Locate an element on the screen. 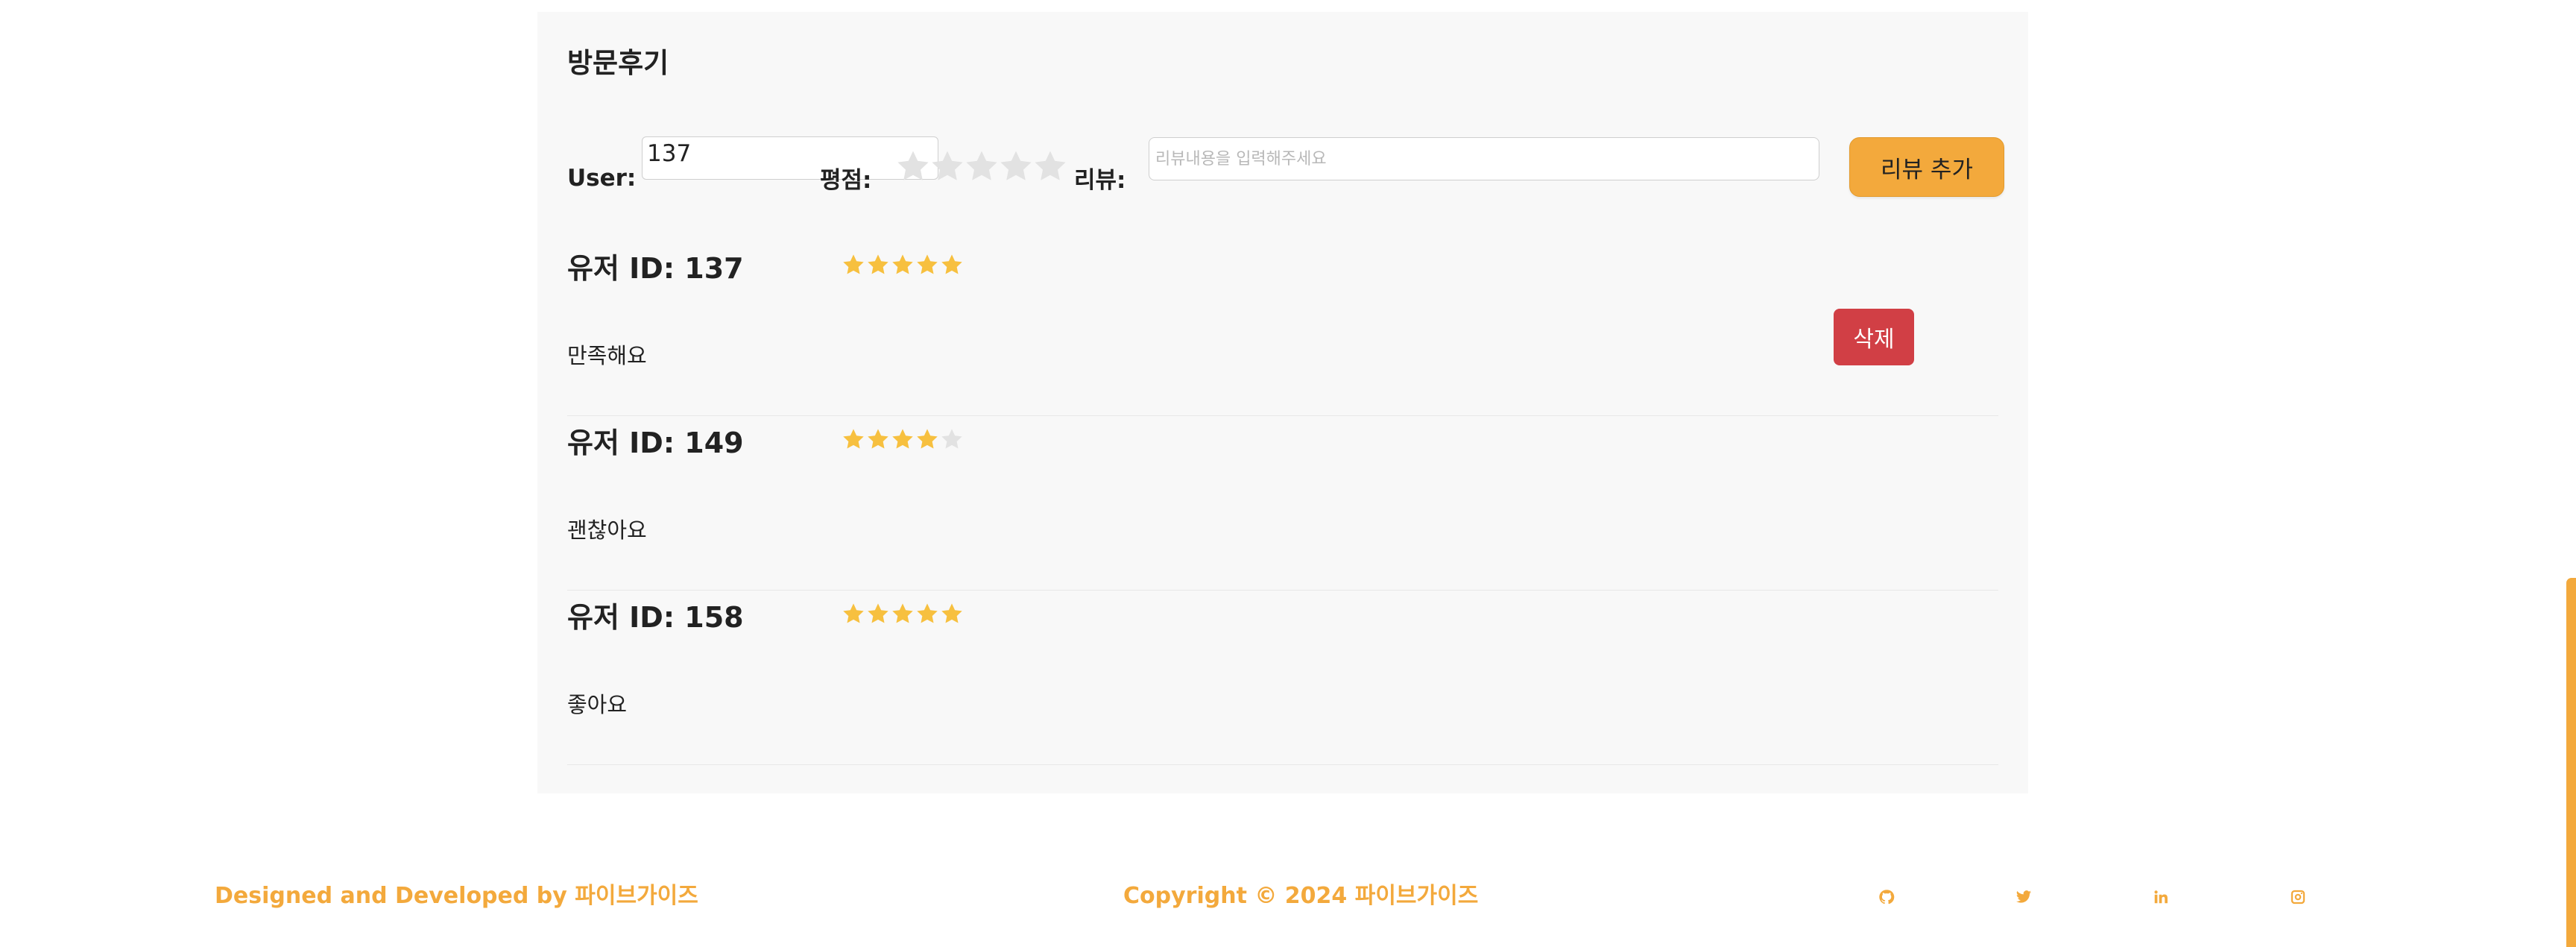 This screenshot has width=2576, height=947. scrollbar-thumb is located at coordinates (2571, 763).